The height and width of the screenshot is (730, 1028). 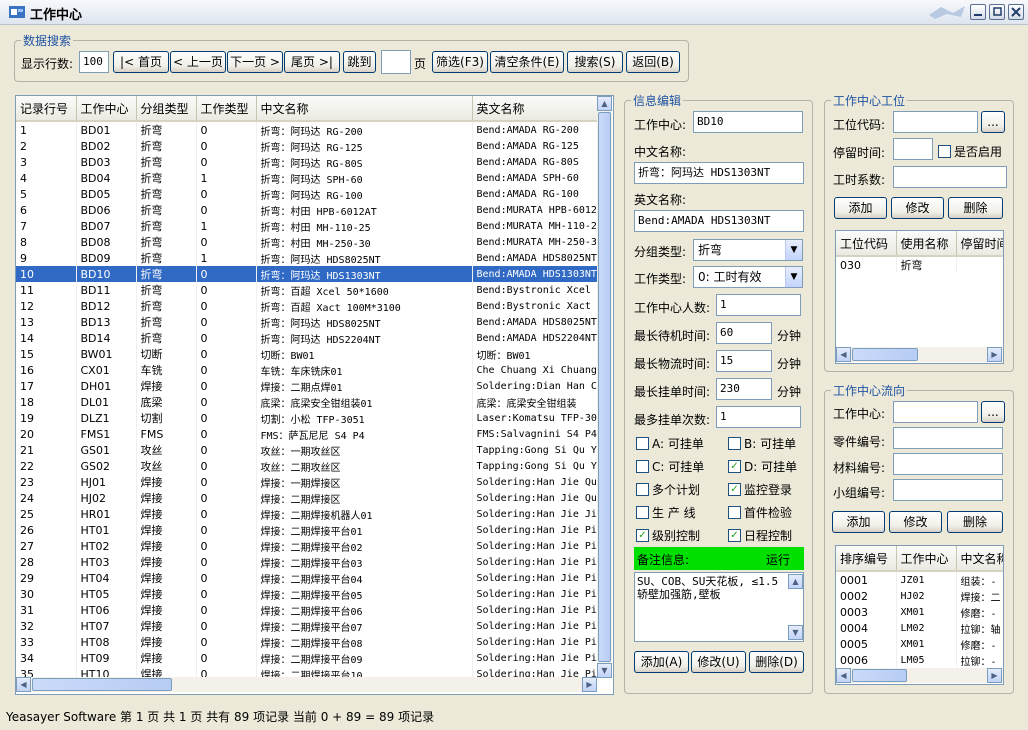 I want to click on table-row: 31 HT06 焊接 0 焊接：二期焊接平台06 Soldering:Han Jie Pi, so click(x=307, y=610).